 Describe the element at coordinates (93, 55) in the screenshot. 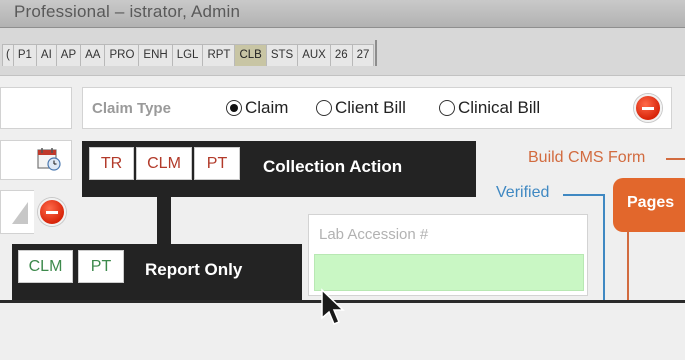

I see `tab-aa: AA` at that location.